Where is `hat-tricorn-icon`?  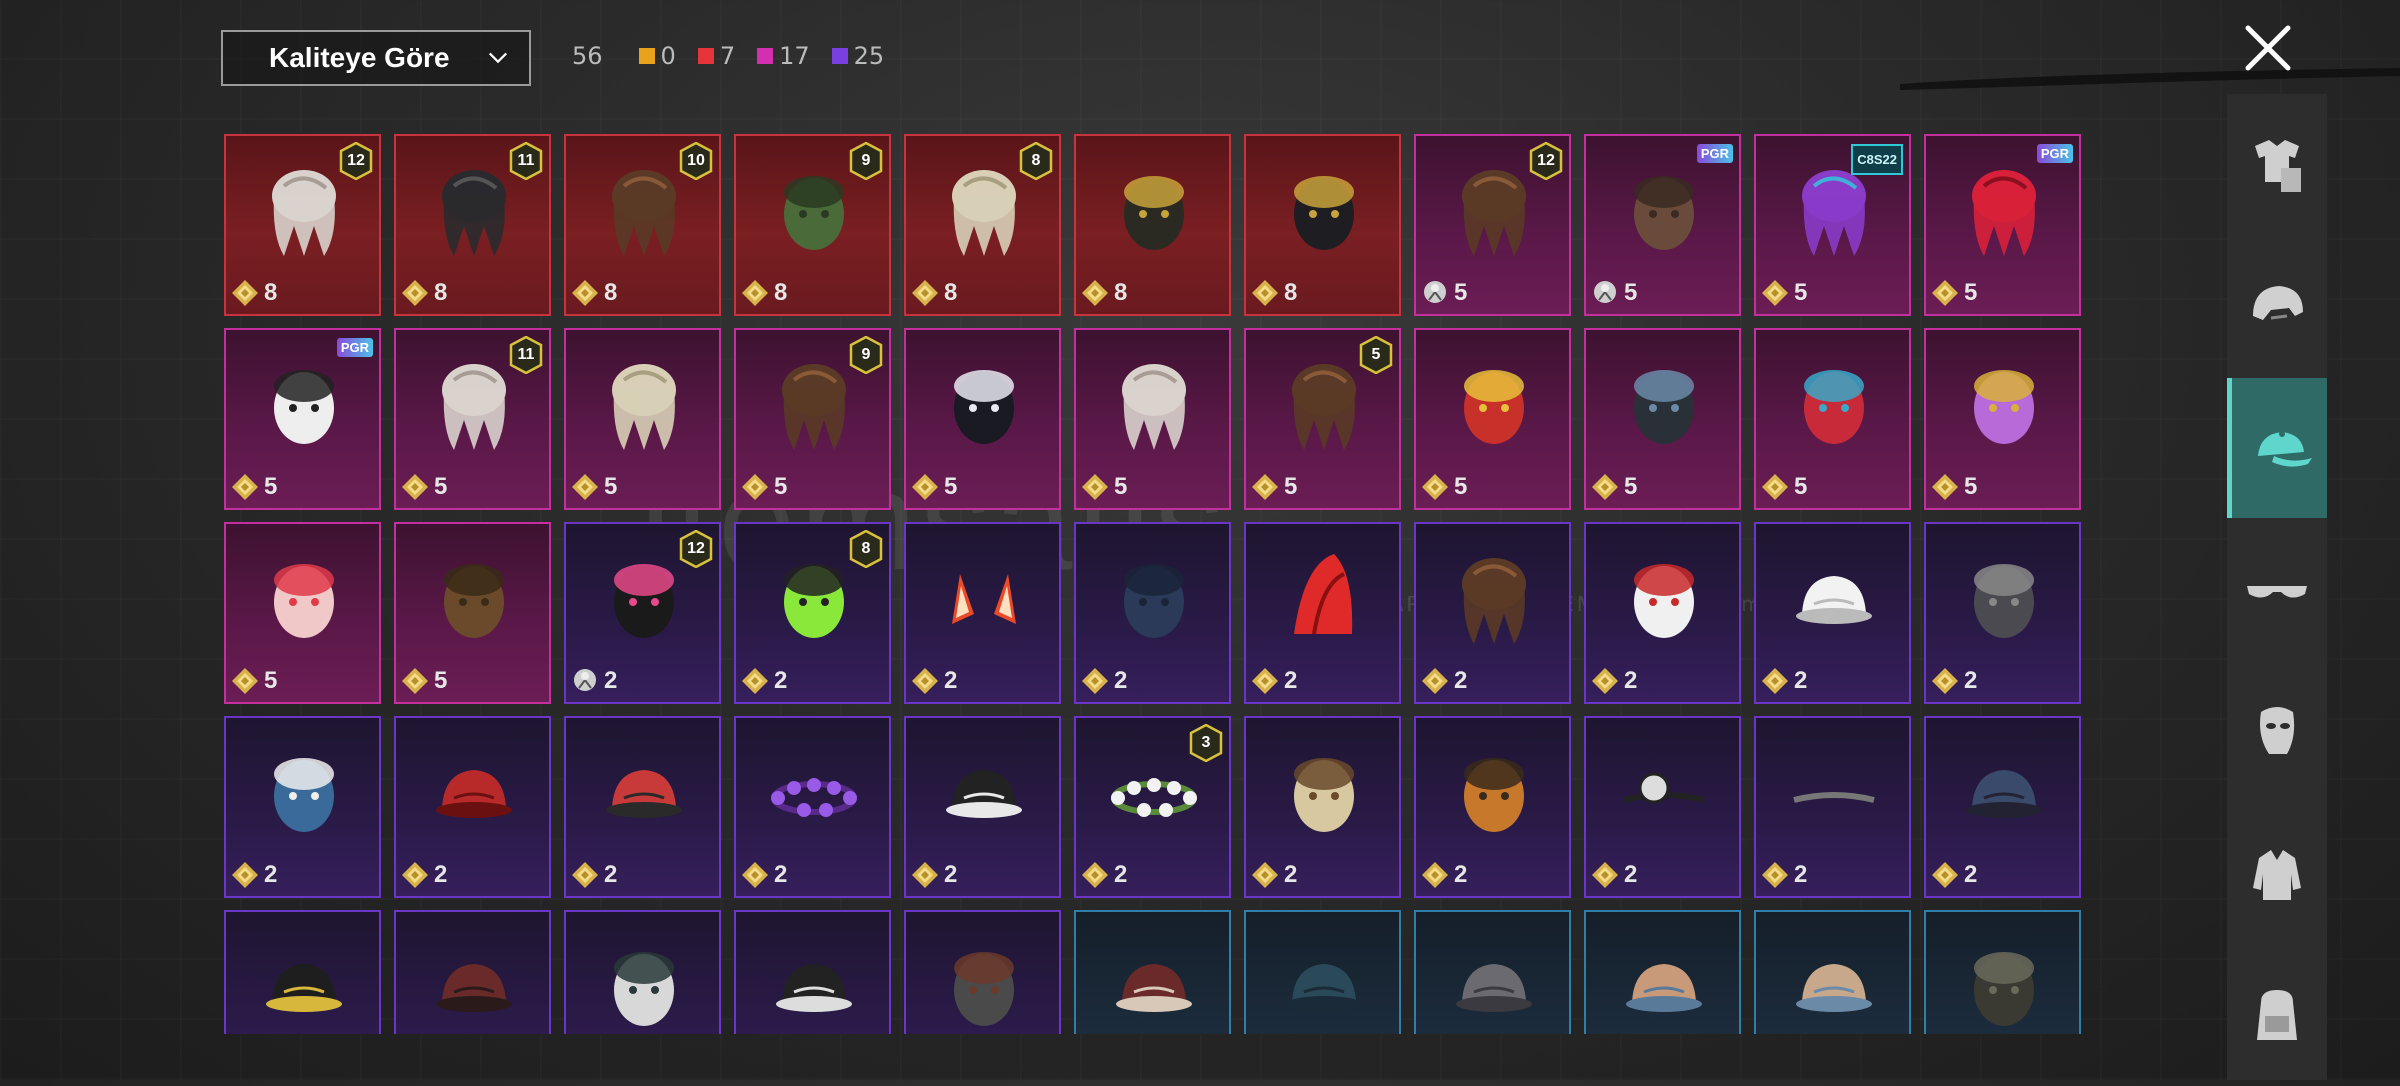 hat-tricorn-icon is located at coordinates (1324, 211).